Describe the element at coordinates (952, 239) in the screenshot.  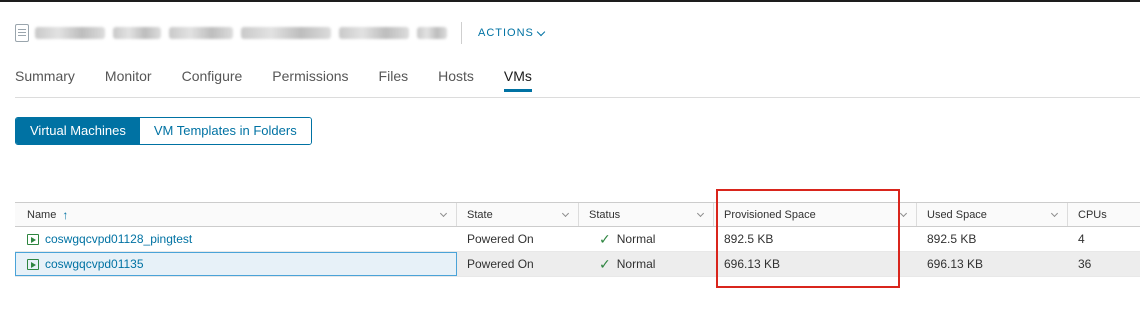
I see `used-space-cell: 892.5 KB` at that location.